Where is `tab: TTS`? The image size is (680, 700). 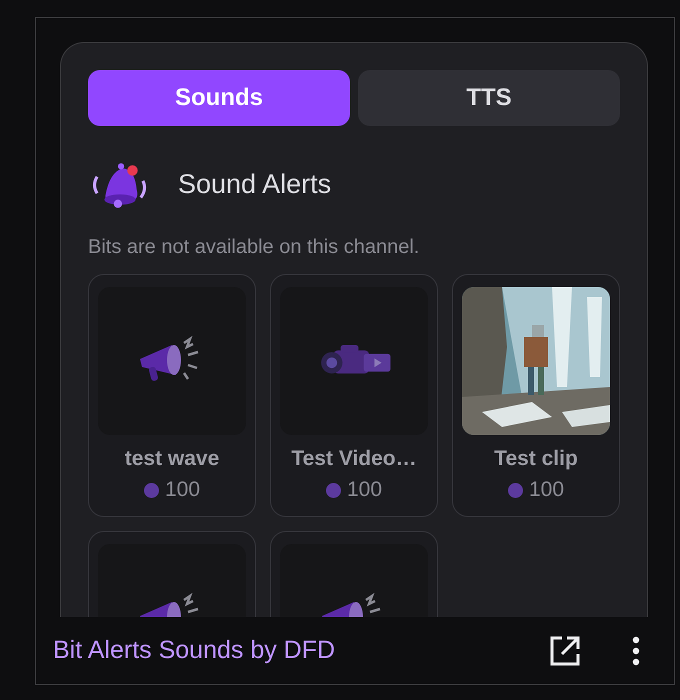
tab: TTS is located at coordinates (489, 98).